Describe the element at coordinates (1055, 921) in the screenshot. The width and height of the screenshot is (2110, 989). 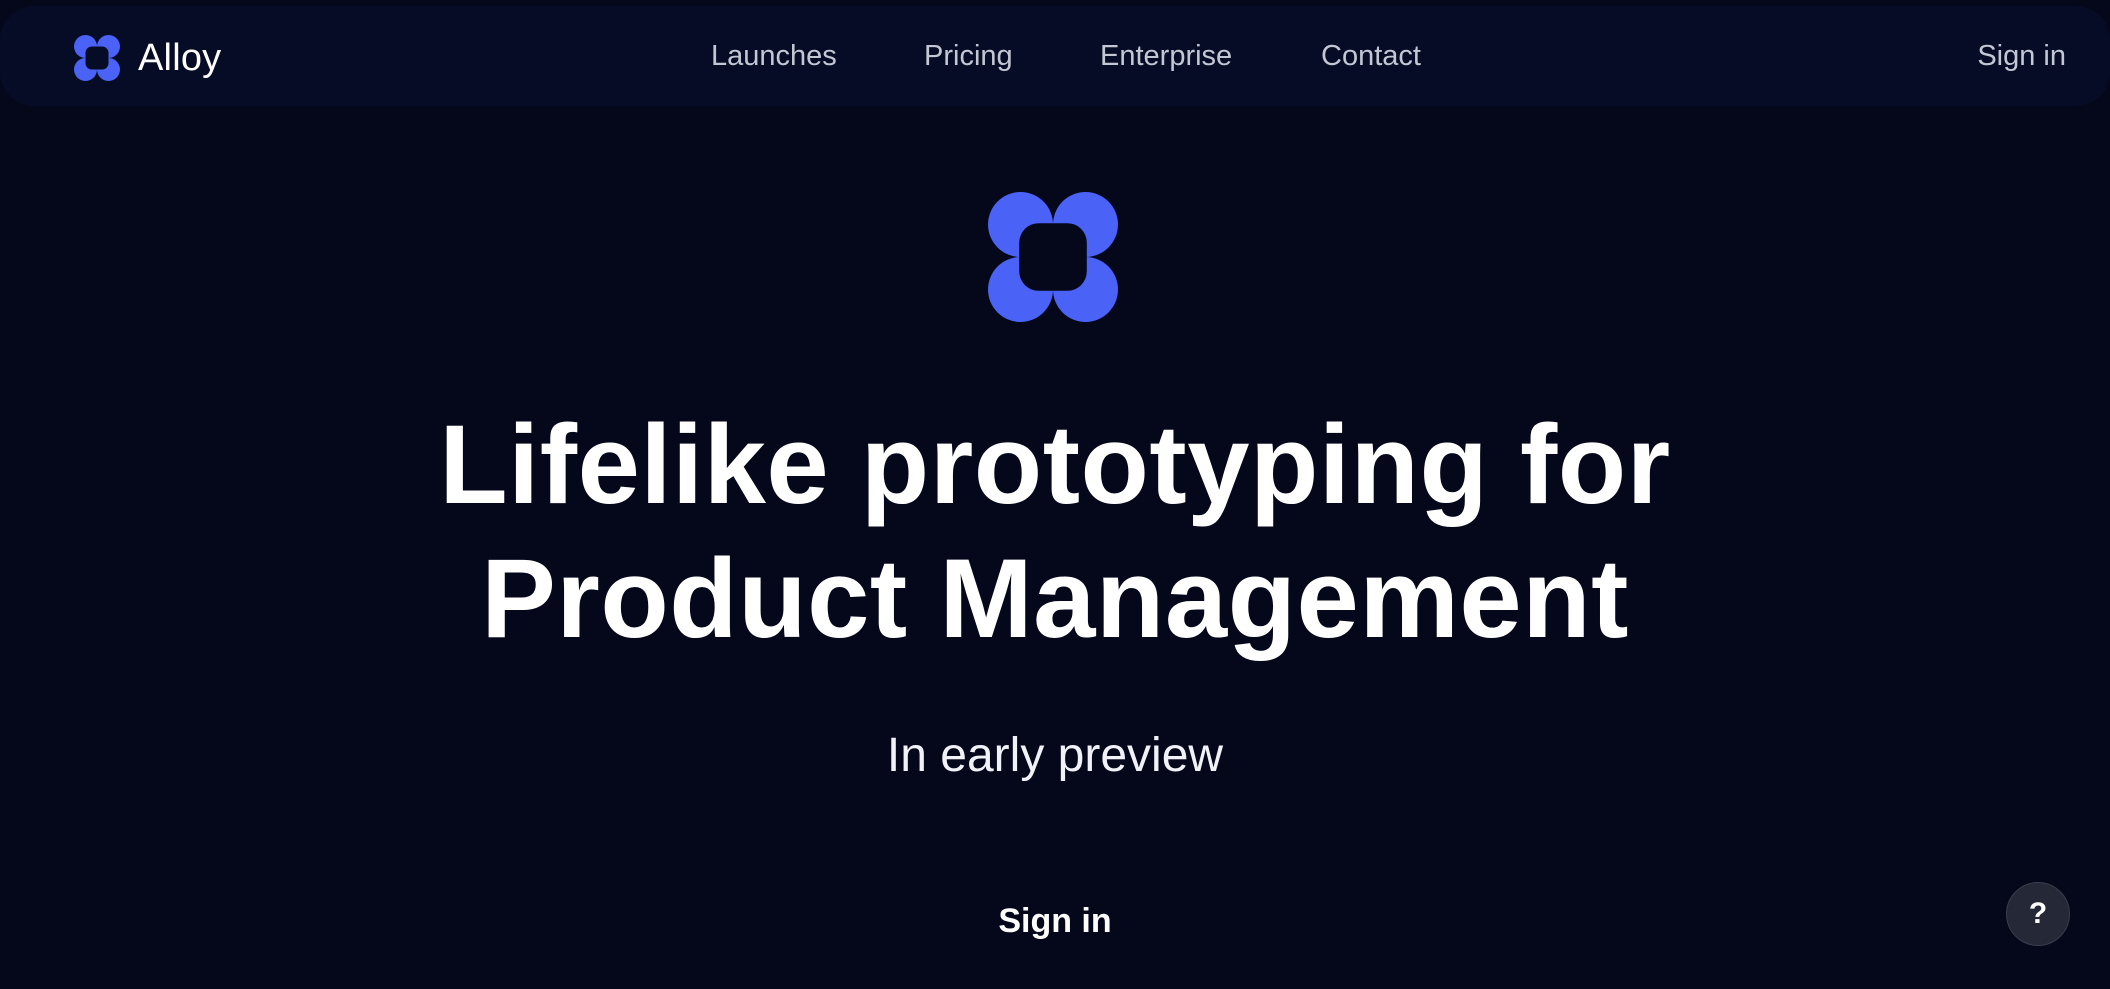
I see `hero-sign-in-button: Sign in` at that location.